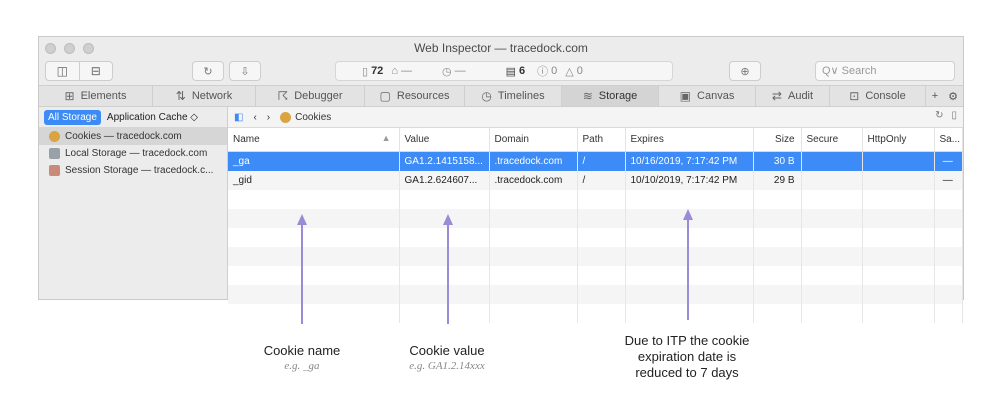  What do you see at coordinates (685, 96) in the screenshot?
I see `canvas-icon: ▣` at bounding box center [685, 96].